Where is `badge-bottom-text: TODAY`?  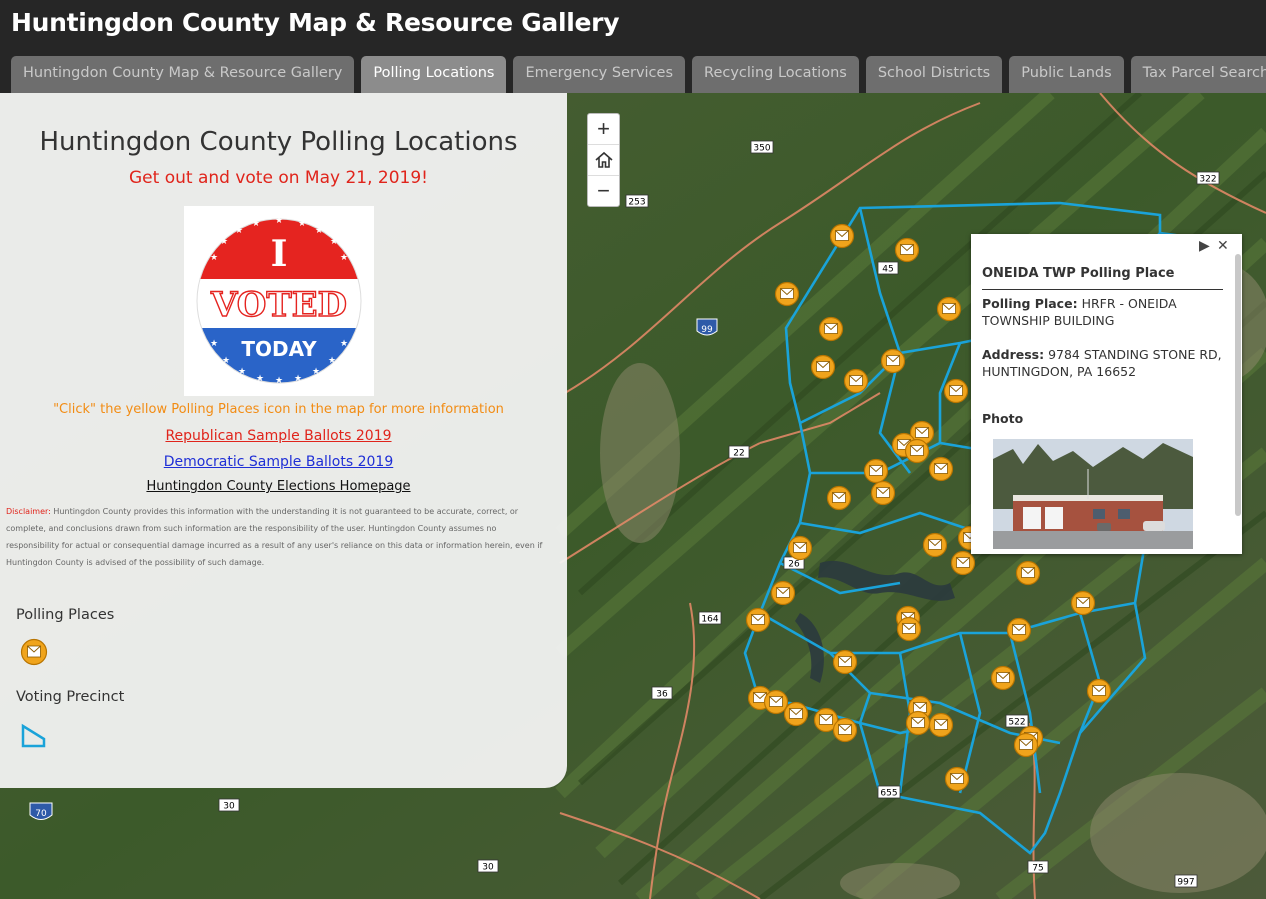
badge-bottom-text: TODAY is located at coordinates (279, 349).